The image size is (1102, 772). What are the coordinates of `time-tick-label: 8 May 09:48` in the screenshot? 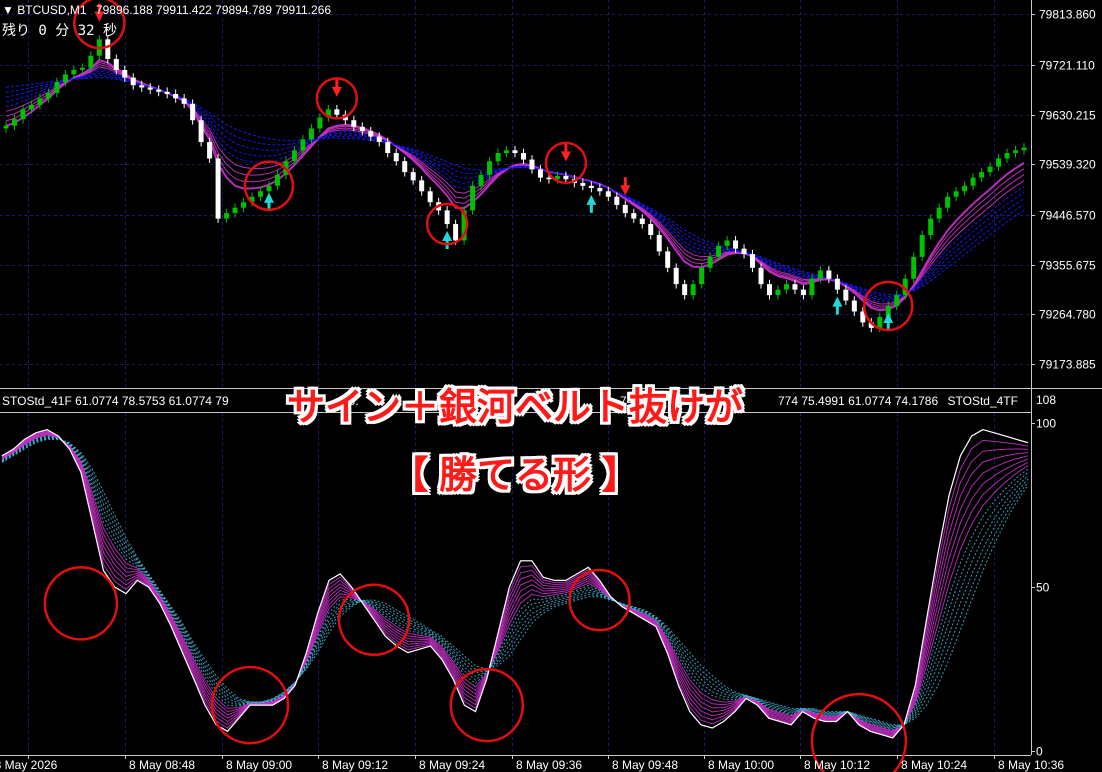 It's located at (645, 765).